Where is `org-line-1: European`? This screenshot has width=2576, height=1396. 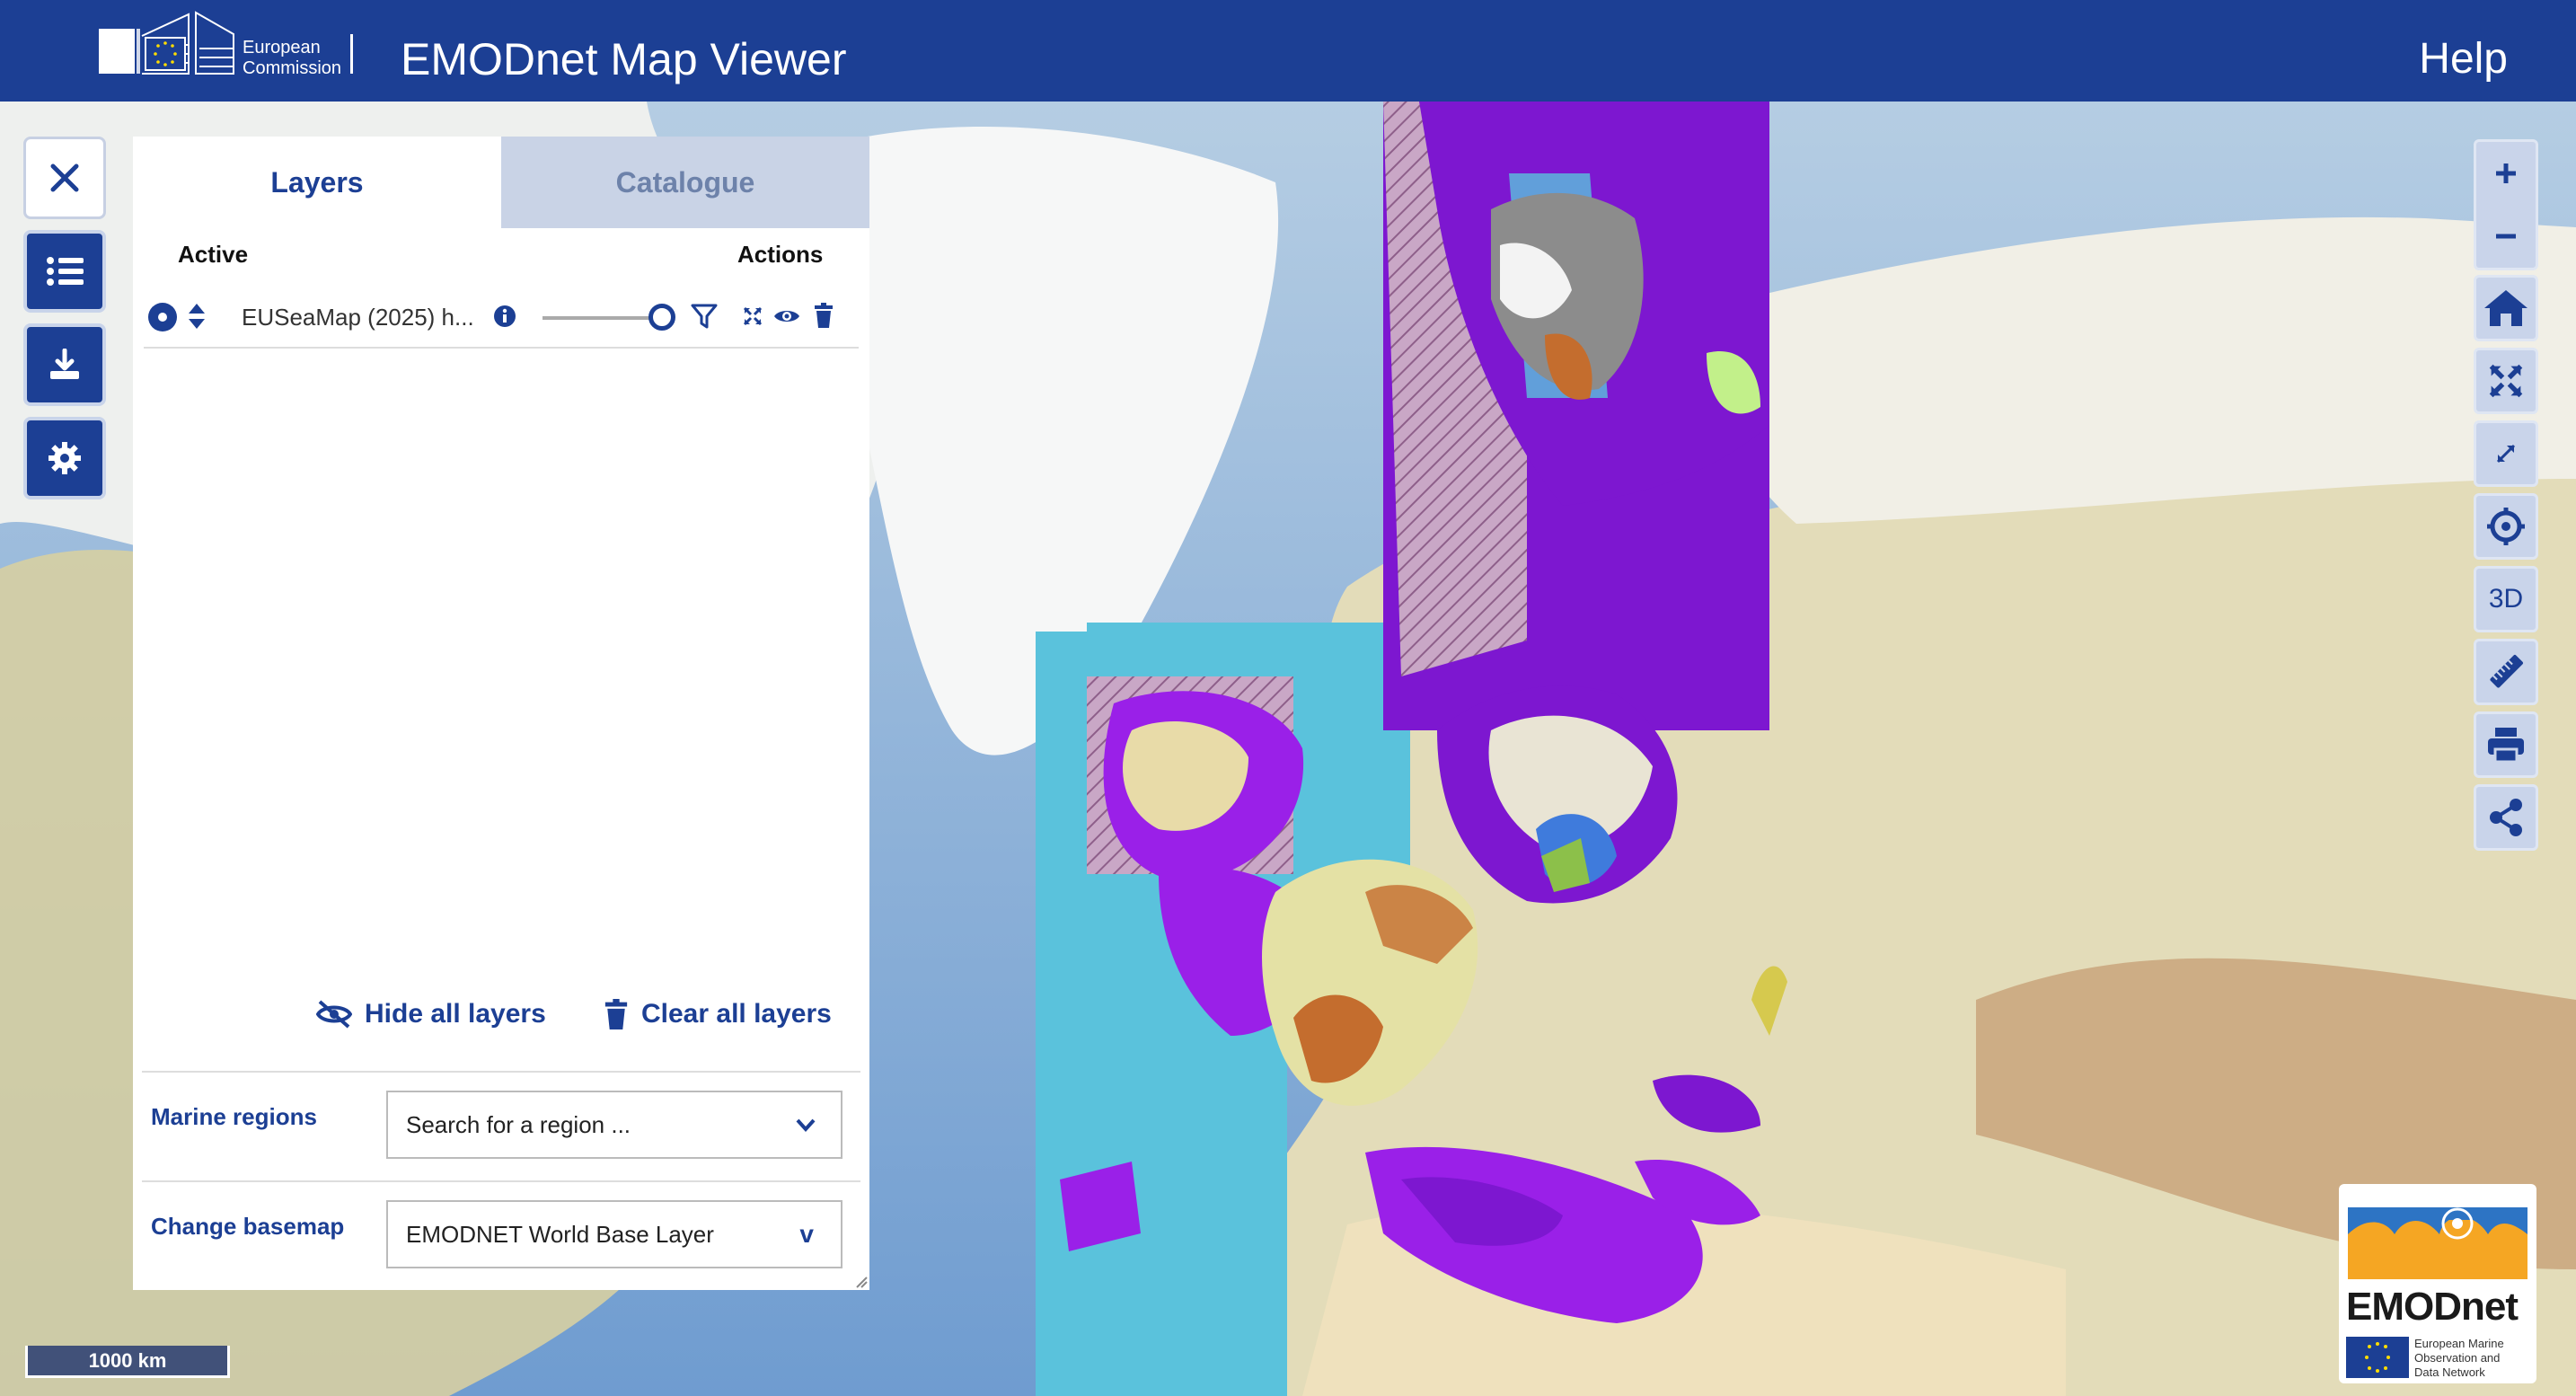
org-line-1: European is located at coordinates (282, 48).